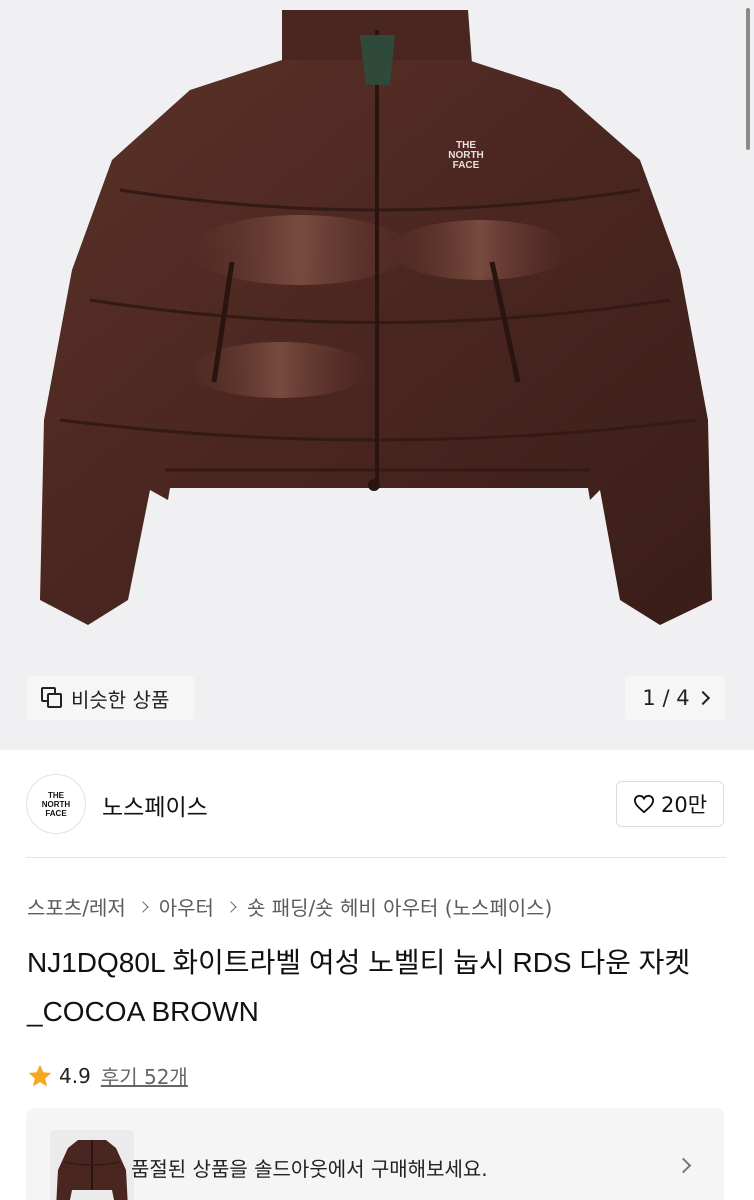 The height and width of the screenshot is (1200, 754). What do you see at coordinates (643, 804) in the screenshot?
I see `heart-icon` at bounding box center [643, 804].